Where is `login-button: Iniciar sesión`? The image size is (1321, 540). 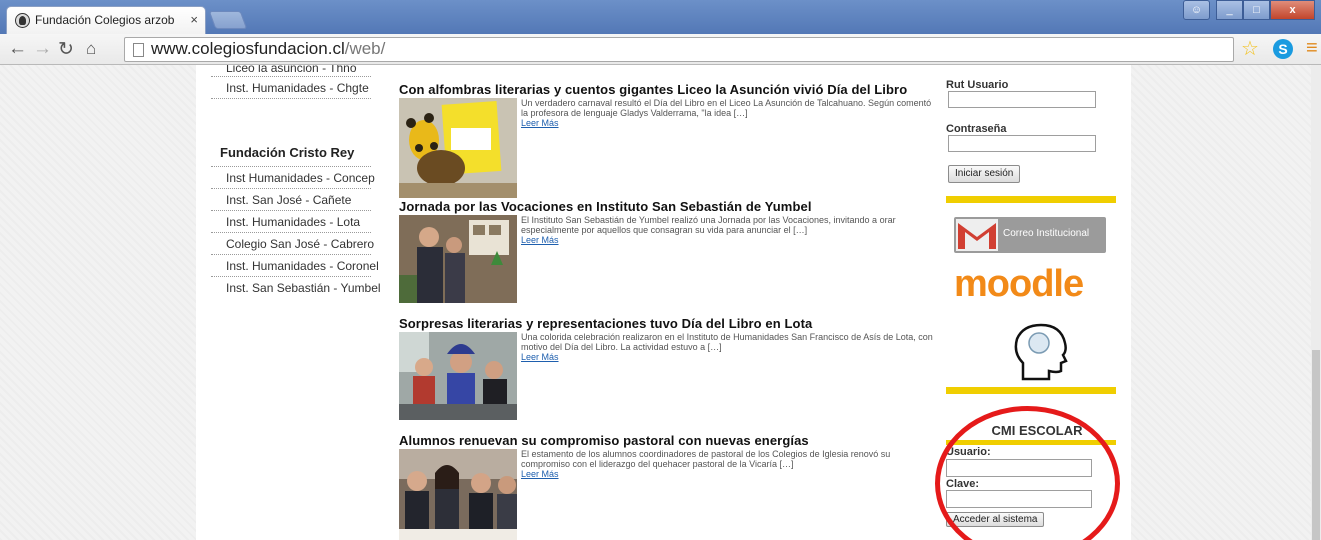
login-button: Iniciar sesión is located at coordinates (984, 174).